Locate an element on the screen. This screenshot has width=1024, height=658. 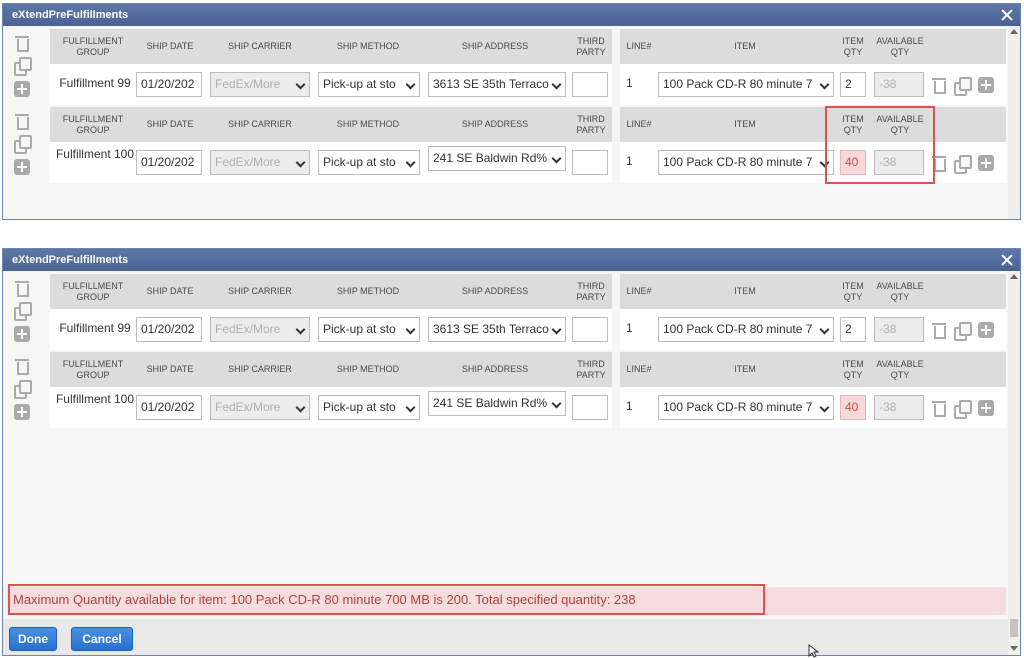
scroll-thumb is located at coordinates (1014, 628).